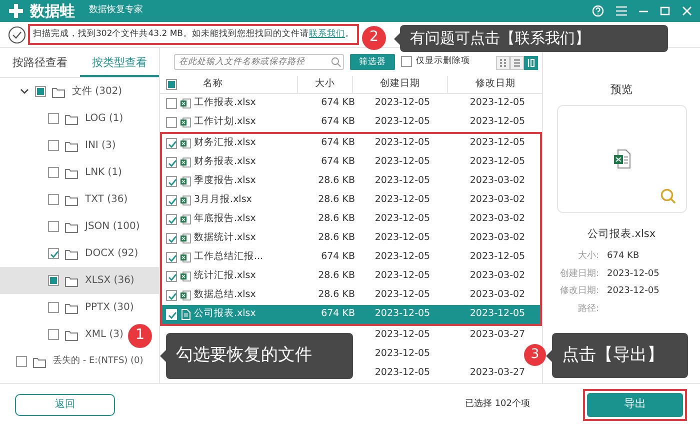 This screenshot has height=425, width=700. I want to click on contact-link: 联系我们, so click(327, 34).